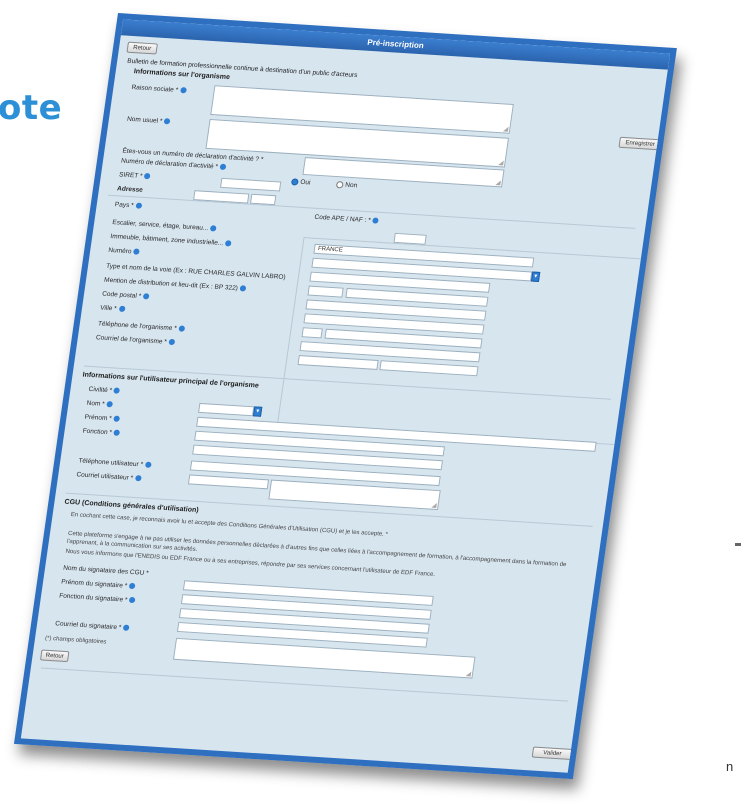 The width and height of the screenshot is (748, 804). I want to click on numero-label: Numéro, so click(124, 251).